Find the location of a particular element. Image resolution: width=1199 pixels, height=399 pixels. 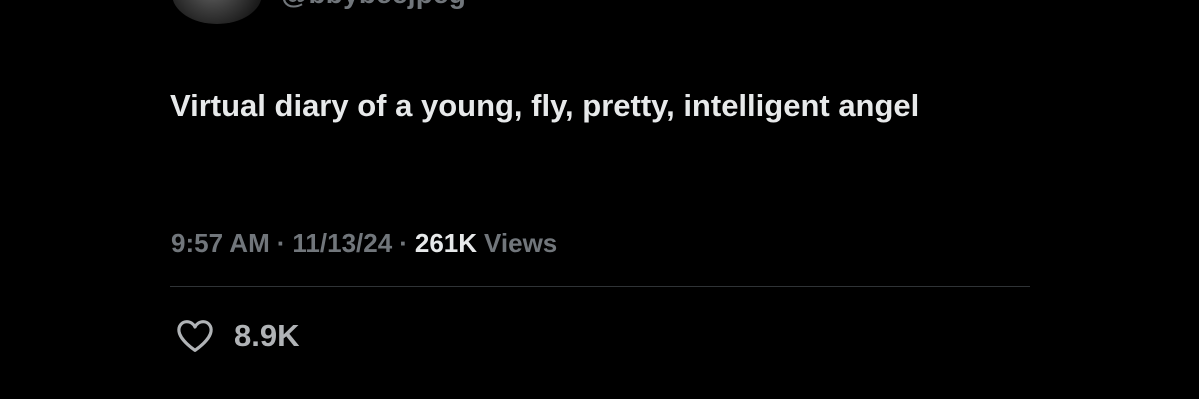

author-handle: @bbybeejpeg is located at coordinates (373, 5).